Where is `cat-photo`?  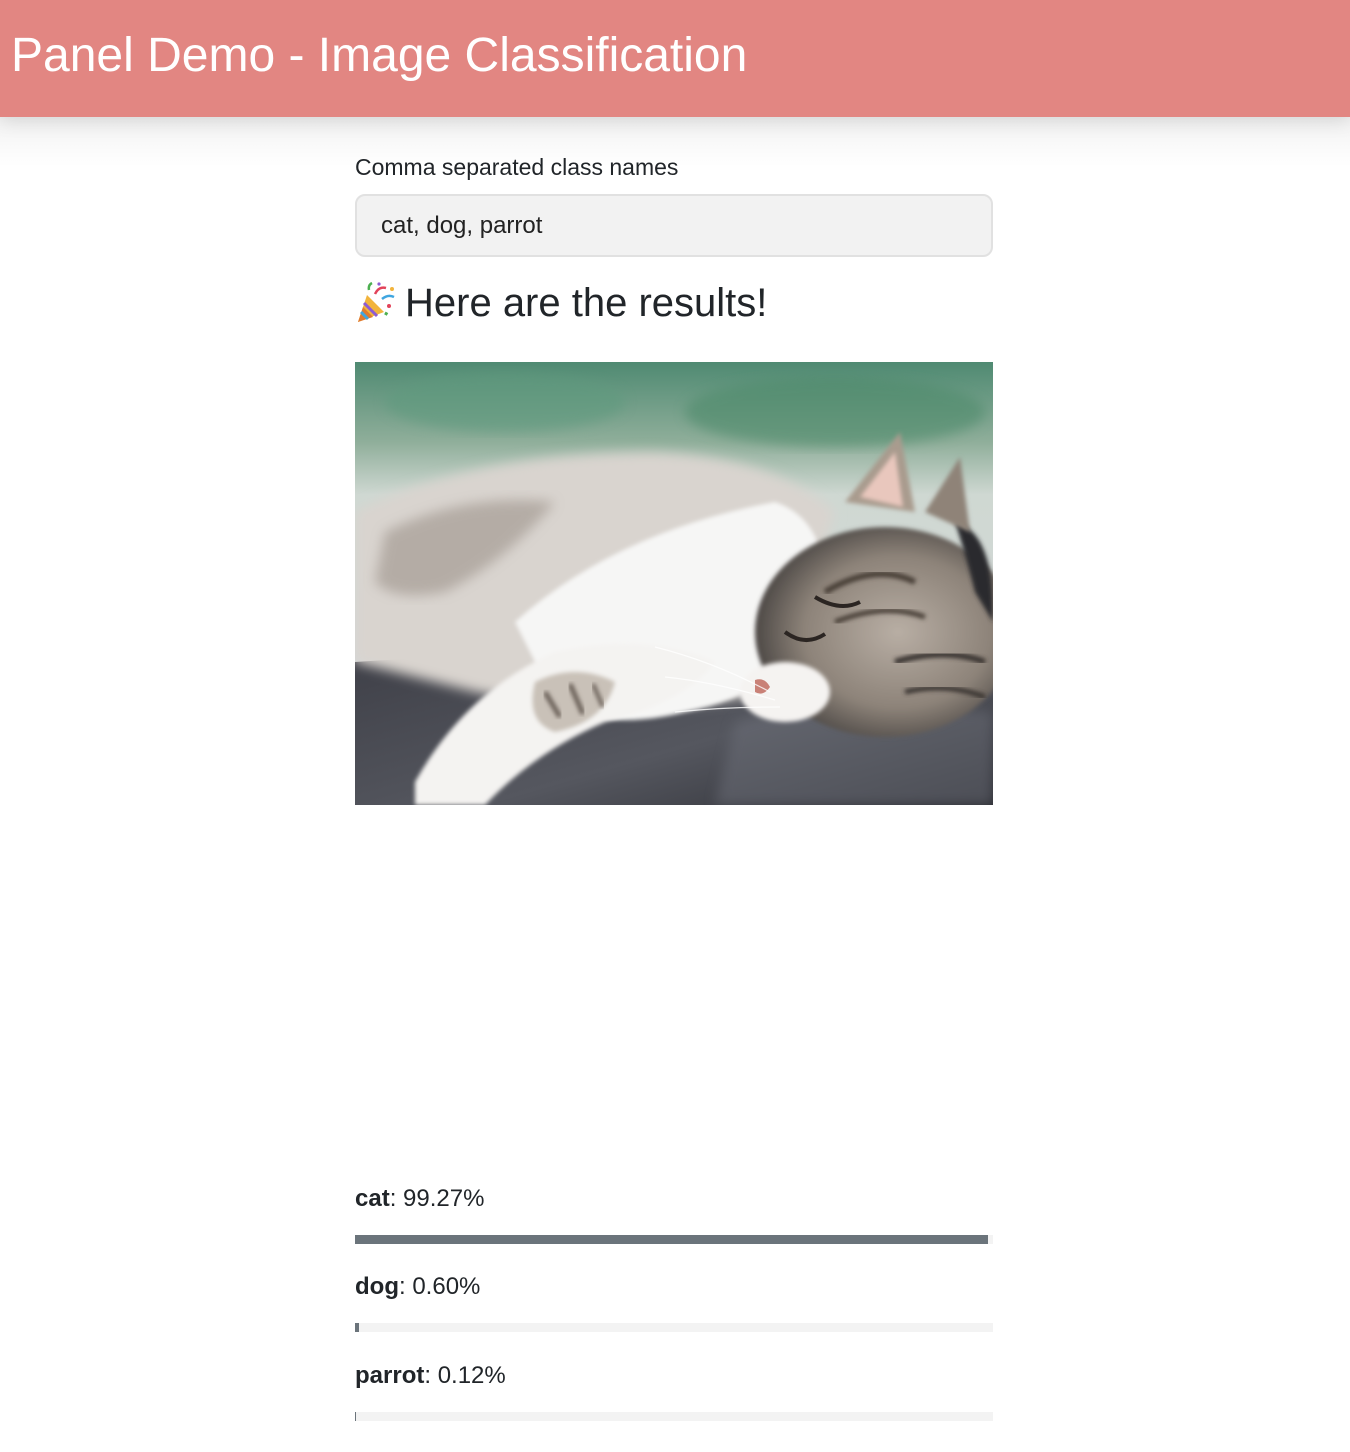 cat-photo is located at coordinates (674, 583).